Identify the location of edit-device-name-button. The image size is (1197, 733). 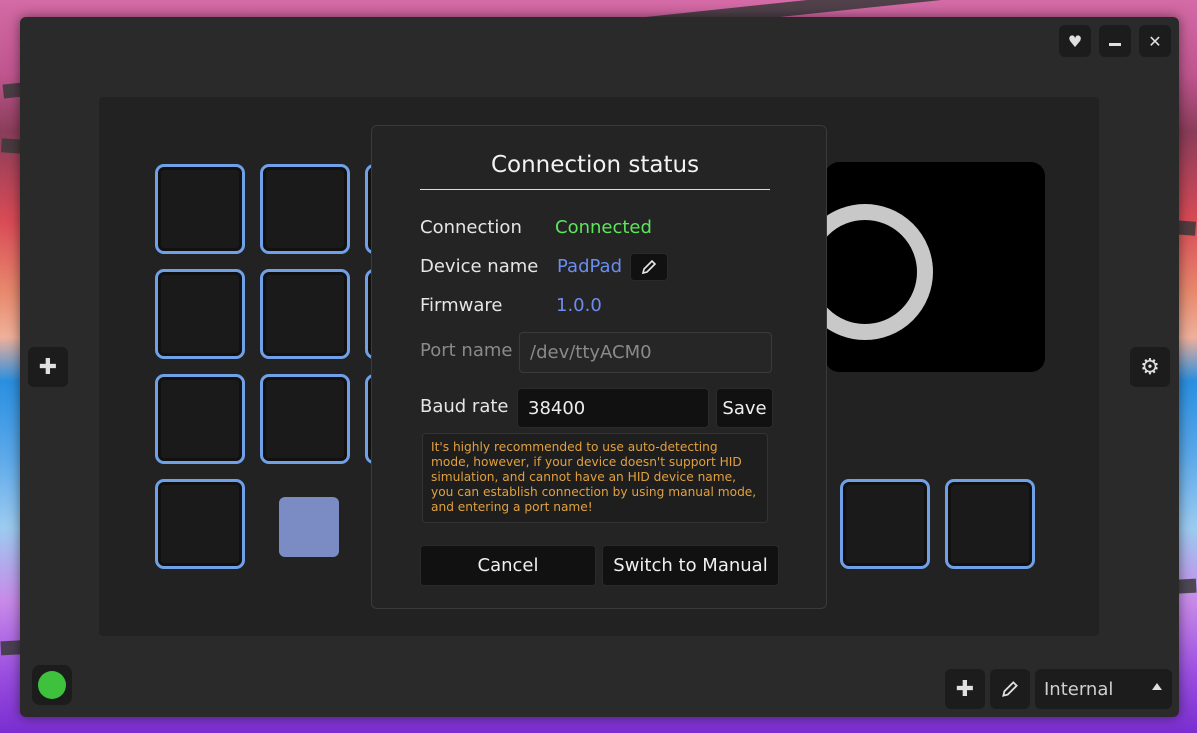
(649, 267).